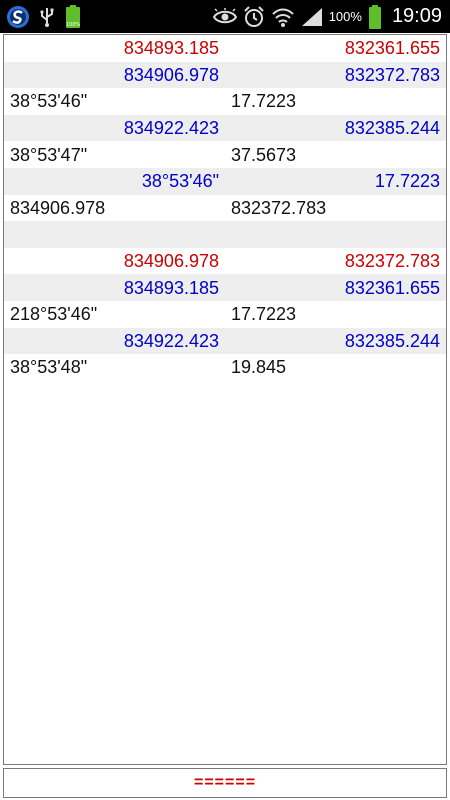 The height and width of the screenshot is (800, 450). What do you see at coordinates (345, 16) in the screenshot?
I see `battery-percent: 100%` at bounding box center [345, 16].